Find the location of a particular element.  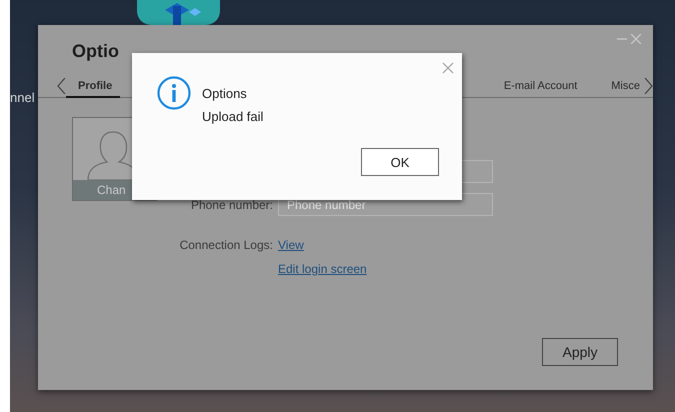

field-label: Connection Logs: is located at coordinates (225, 245).